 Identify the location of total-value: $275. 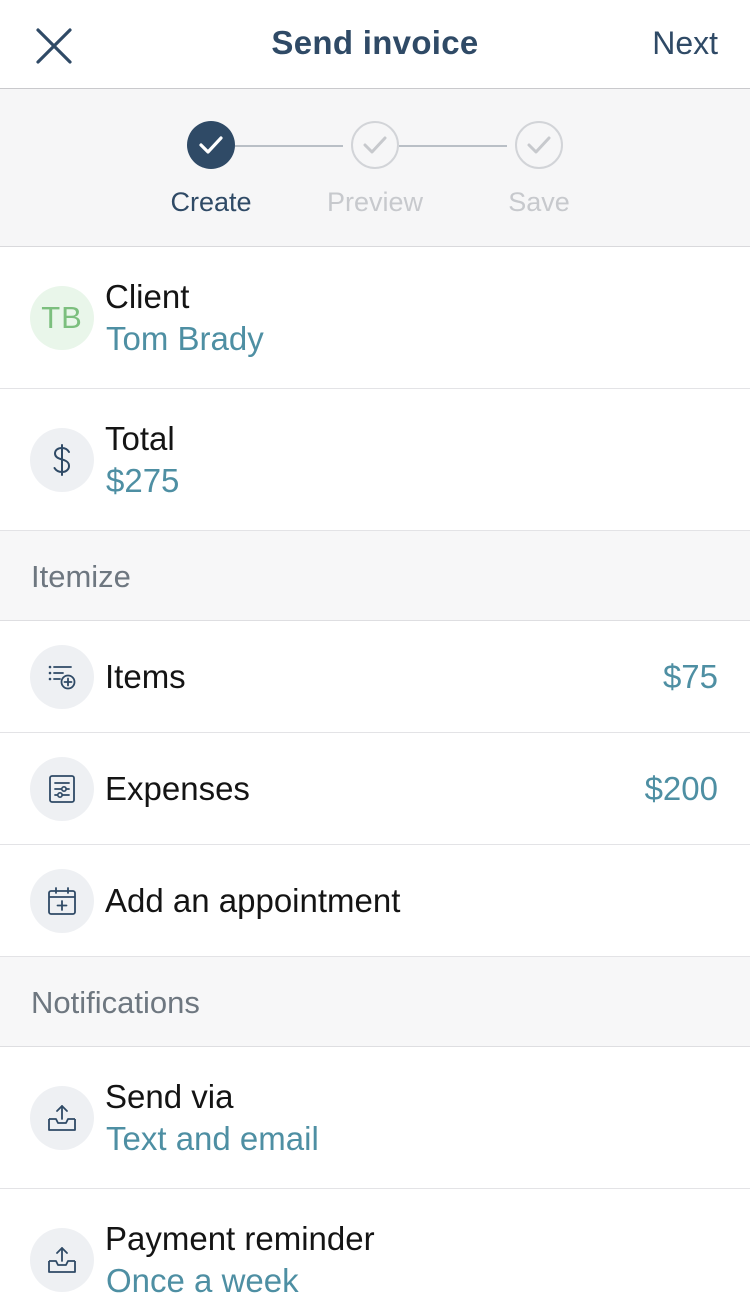
(143, 480).